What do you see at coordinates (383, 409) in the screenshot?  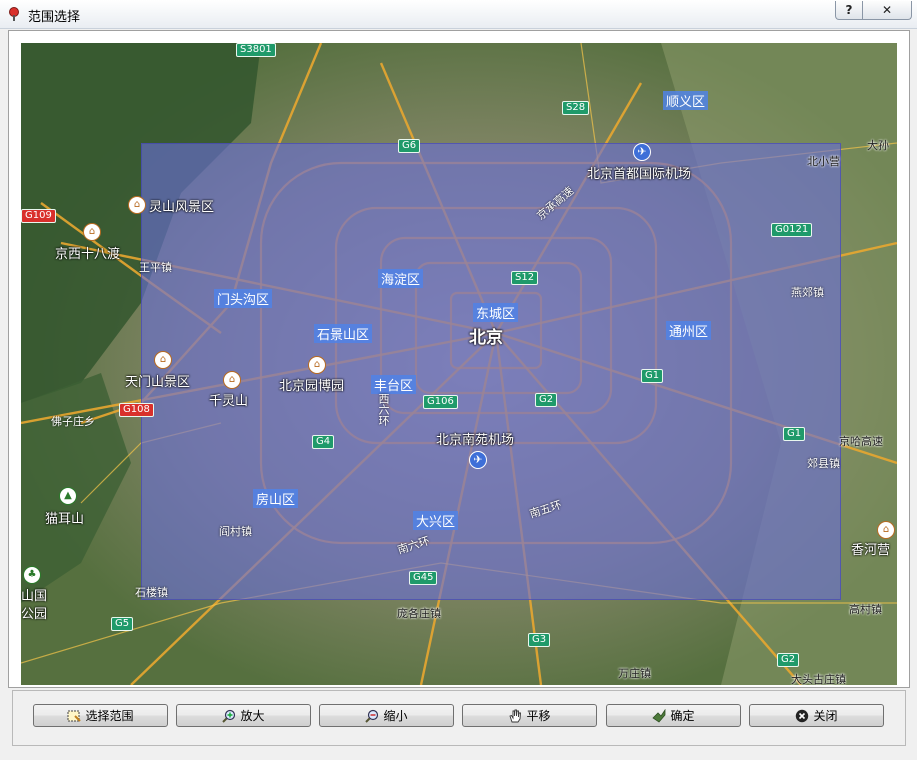 I see `map-label-xiliuhuan: 西六环` at bounding box center [383, 409].